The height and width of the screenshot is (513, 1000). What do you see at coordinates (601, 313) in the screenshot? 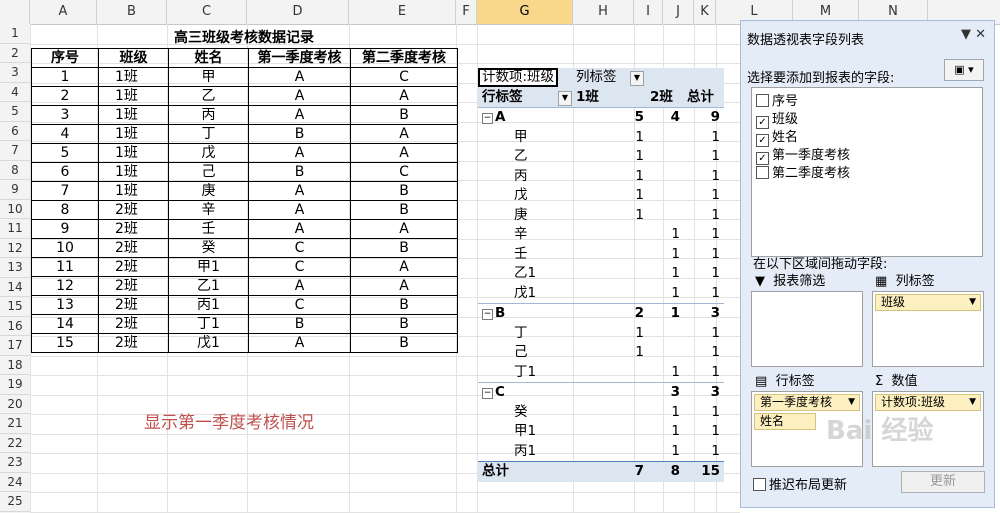
I see `pivot-group-row: − B 2 1 3` at bounding box center [601, 313].